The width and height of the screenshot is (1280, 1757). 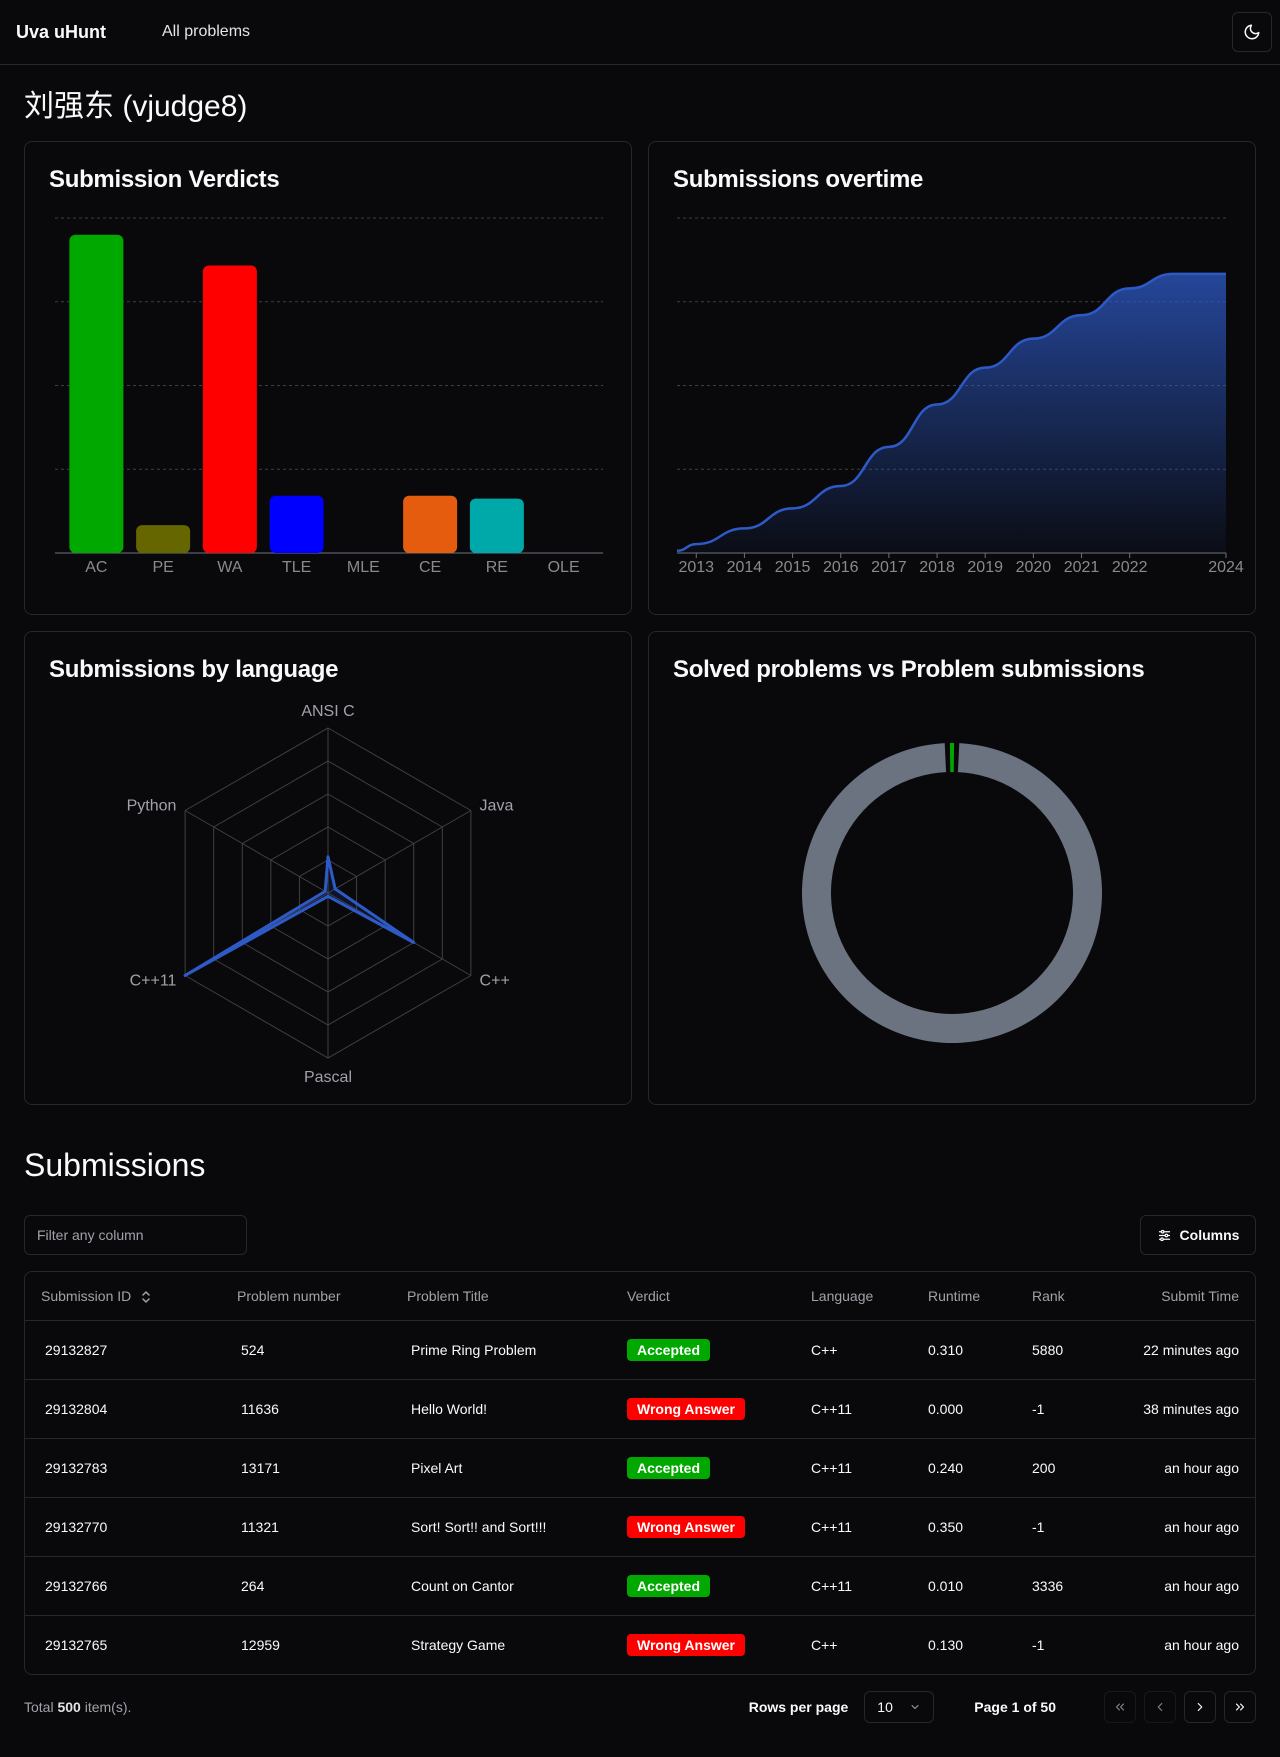 What do you see at coordinates (78, 1707) in the screenshot?
I see `total-items: Total 500 item(s).` at bounding box center [78, 1707].